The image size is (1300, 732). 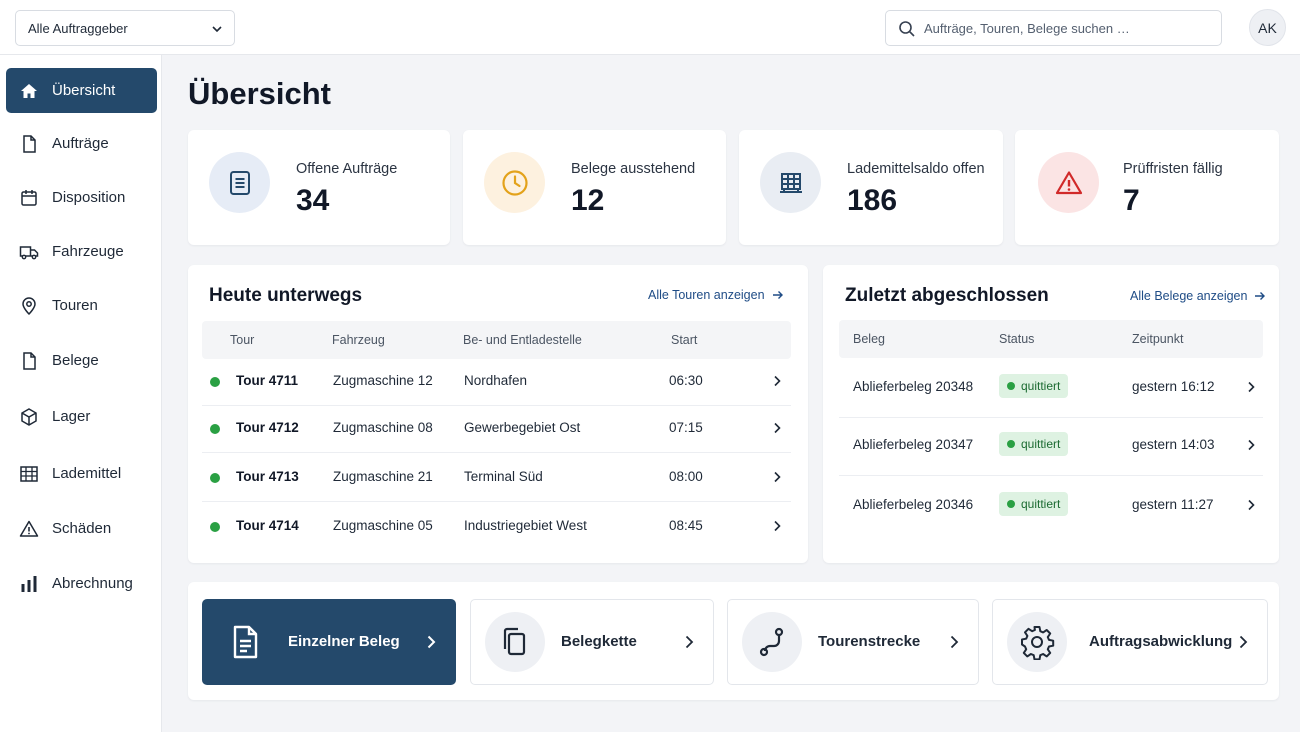 I want to click on action-belegkette: Belegkette, so click(x=592, y=642).